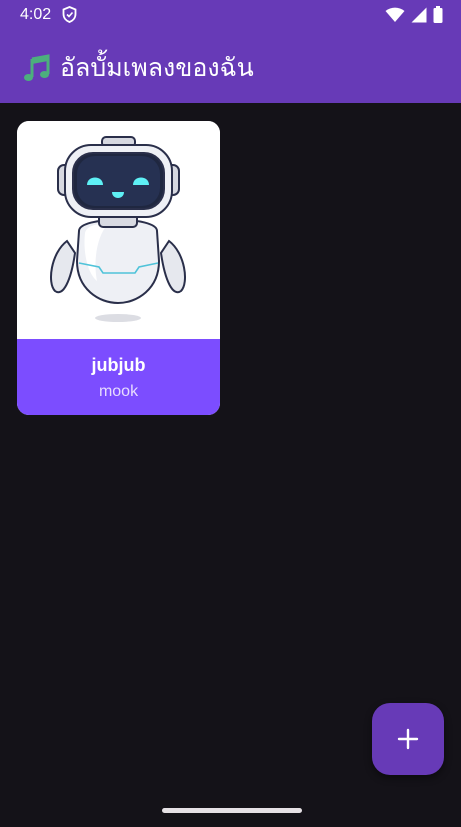  I want to click on status-bar: 4:02, so click(230, 15).